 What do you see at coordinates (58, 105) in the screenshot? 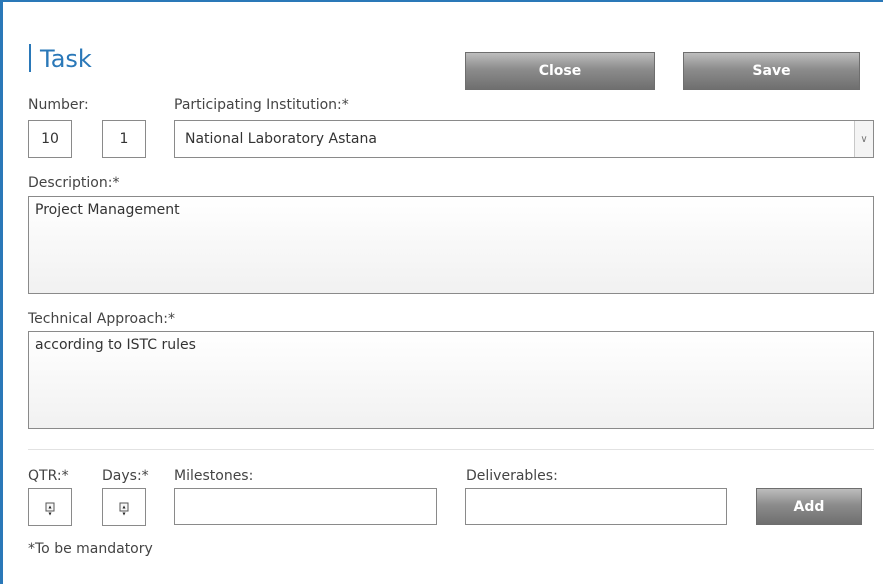
I see `number-label: Number:` at bounding box center [58, 105].